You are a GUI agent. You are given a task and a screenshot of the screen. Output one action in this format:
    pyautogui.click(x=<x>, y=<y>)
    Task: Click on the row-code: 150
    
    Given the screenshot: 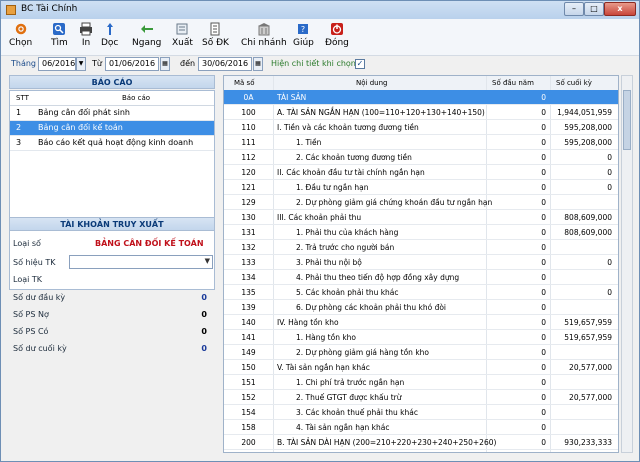 What is the action you would take?
    pyautogui.click(x=248, y=367)
    